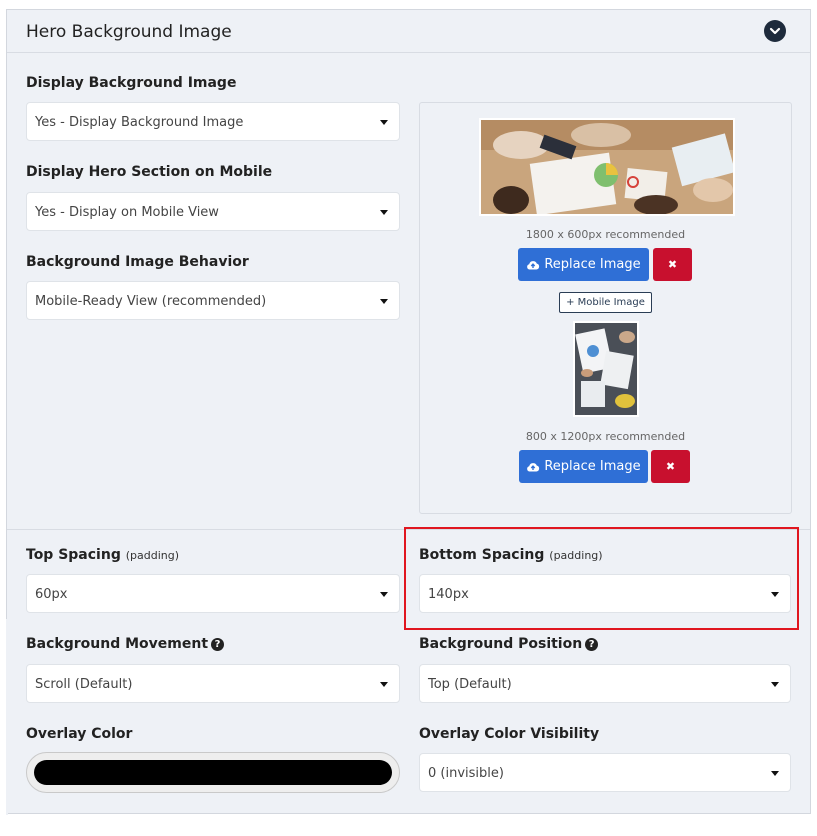 This screenshot has width=817, height=836. Describe the element at coordinates (605, 234) in the screenshot. I see `desktop-size-hint: 1800 x 600px recommended` at that location.